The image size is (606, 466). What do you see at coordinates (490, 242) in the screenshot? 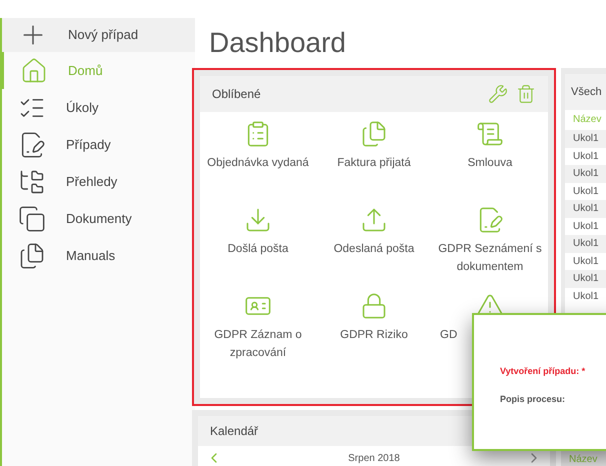
I see `favorite-tile: GDPR Seznámení s dokumentem` at bounding box center [490, 242].